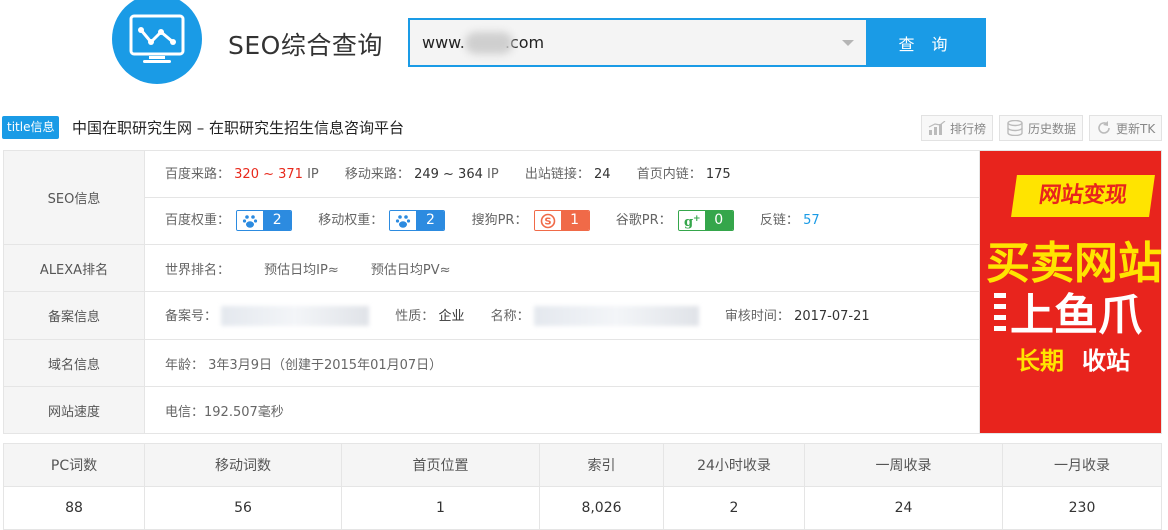  I want to click on mobile-weight: 移动权重： 2, so click(382, 221).